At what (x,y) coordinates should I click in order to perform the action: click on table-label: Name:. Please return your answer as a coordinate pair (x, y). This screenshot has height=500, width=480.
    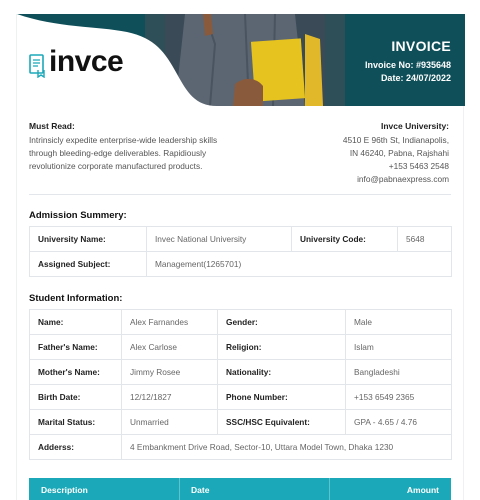
    Looking at the image, I should click on (75, 322).